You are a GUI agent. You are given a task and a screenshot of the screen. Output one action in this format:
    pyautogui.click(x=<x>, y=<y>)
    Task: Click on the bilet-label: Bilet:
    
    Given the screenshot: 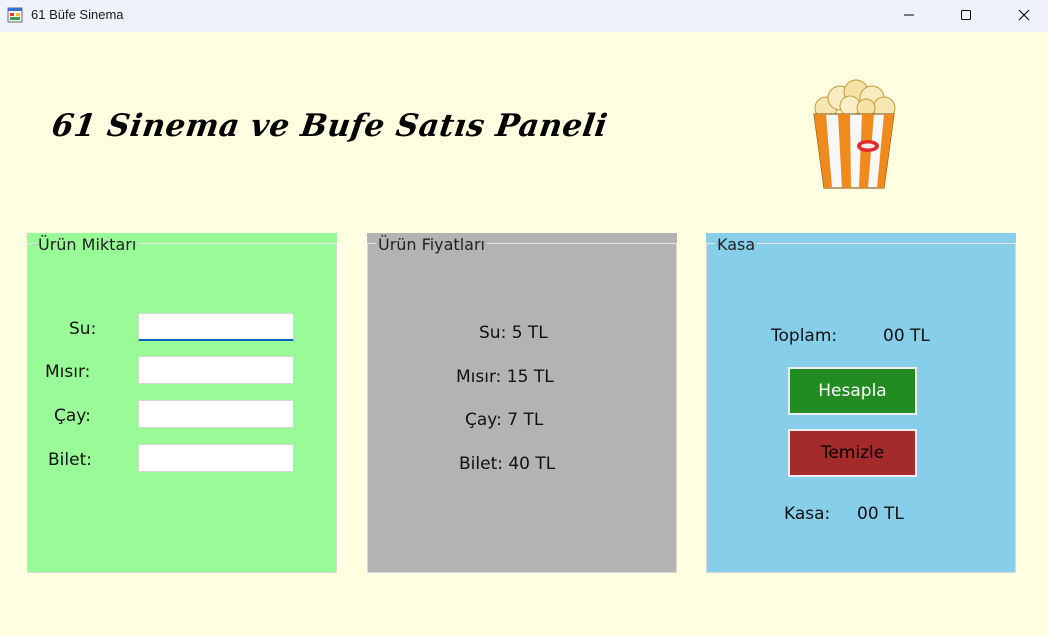 What is the action you would take?
    pyautogui.click(x=70, y=460)
    